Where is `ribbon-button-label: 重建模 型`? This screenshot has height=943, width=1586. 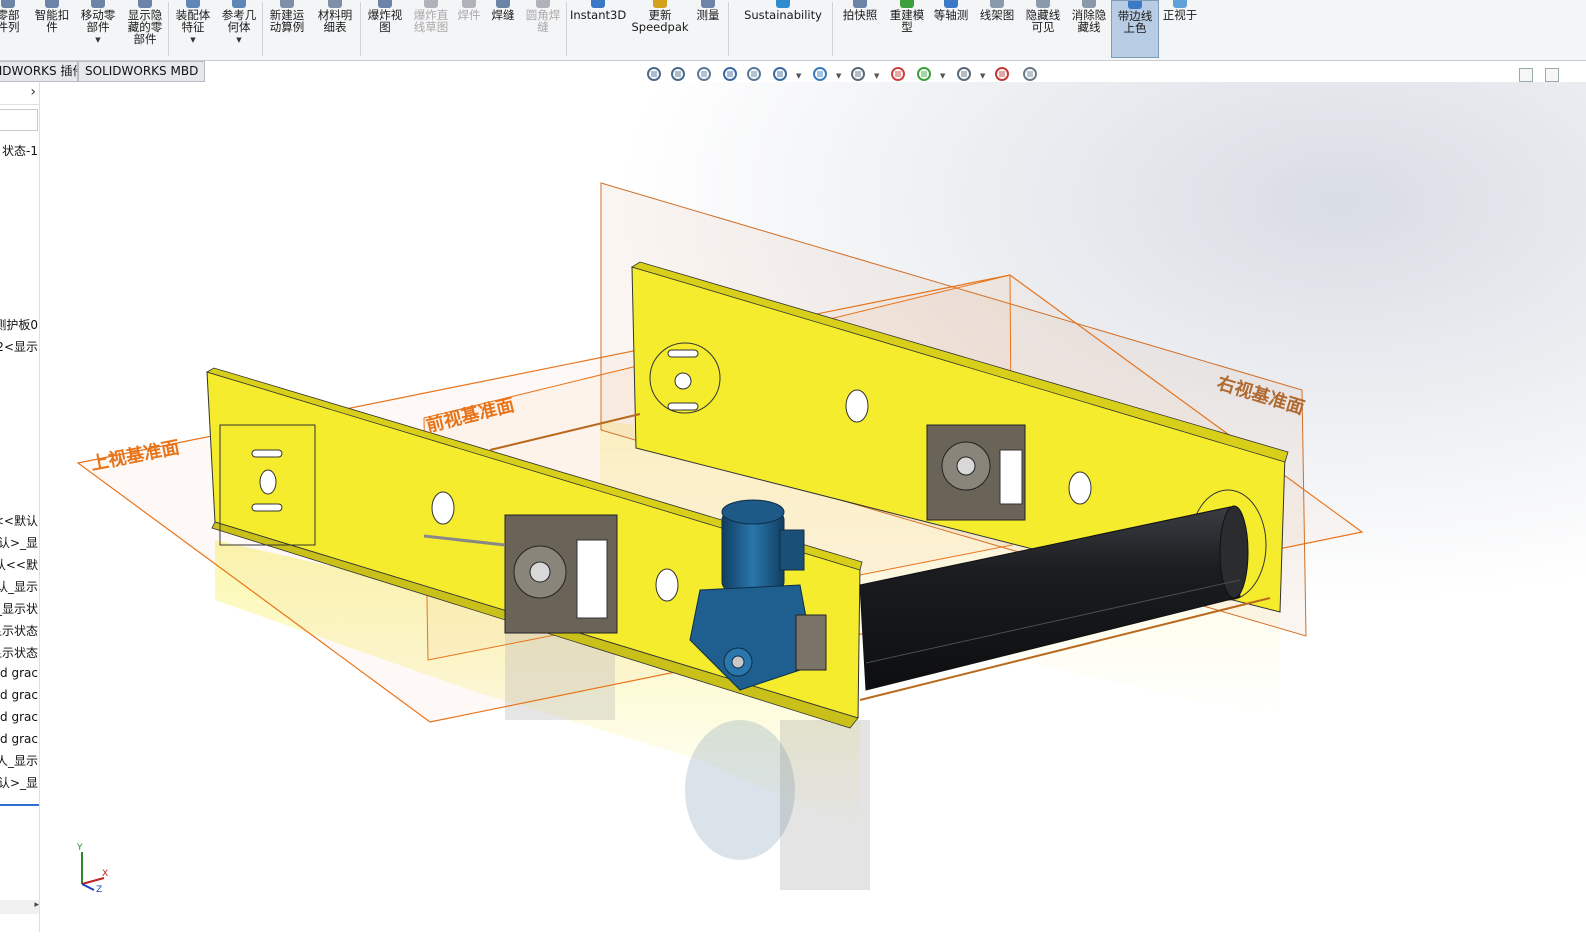 ribbon-button-label: 重建模 型 is located at coordinates (907, 21).